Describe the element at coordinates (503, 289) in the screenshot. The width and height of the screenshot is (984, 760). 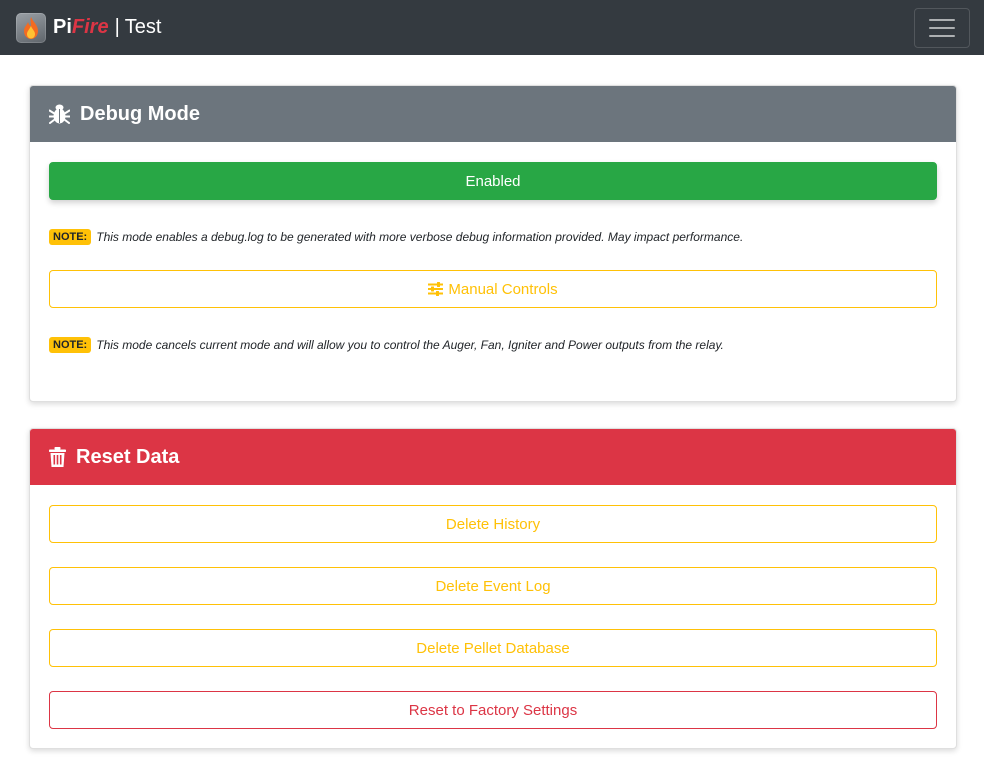
I see `manual-controls-label: Manual Controls` at that location.